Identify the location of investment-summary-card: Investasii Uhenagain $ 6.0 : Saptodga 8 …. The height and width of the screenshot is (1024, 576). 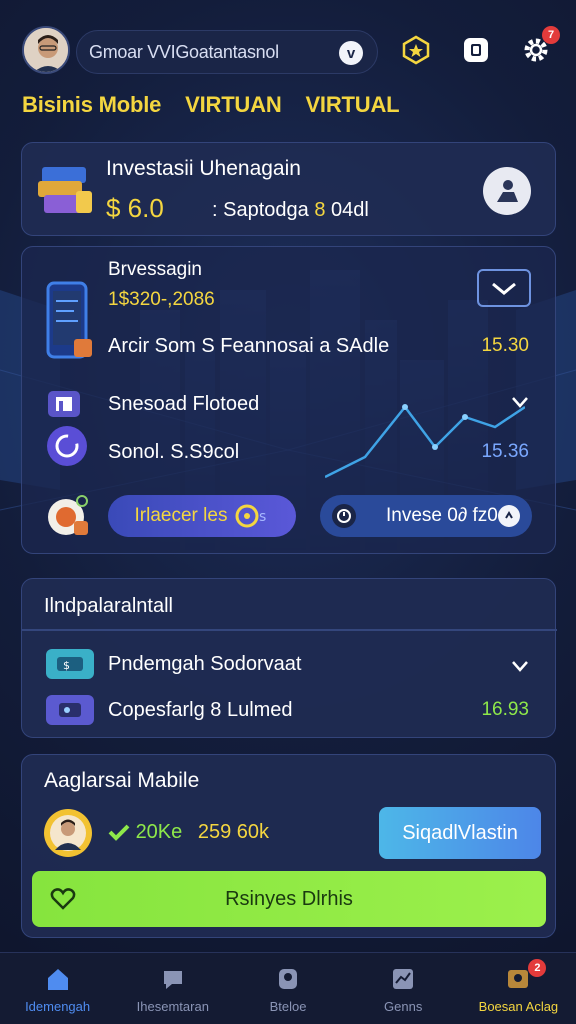
(288, 189).